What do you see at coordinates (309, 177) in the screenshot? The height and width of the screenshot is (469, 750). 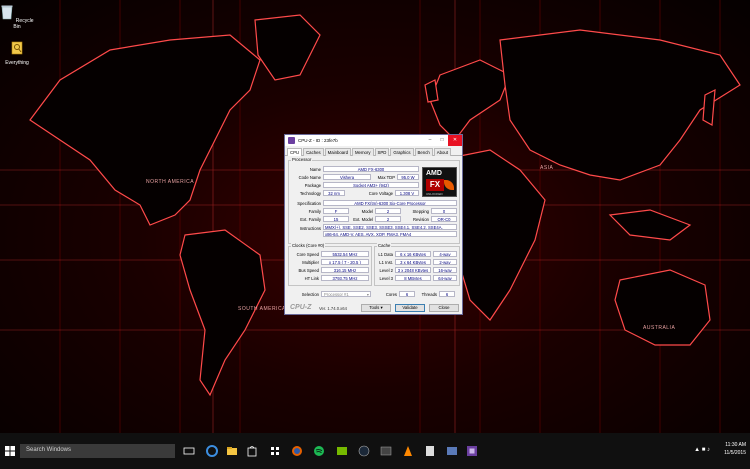 I see `codename-label: Code Name` at bounding box center [309, 177].